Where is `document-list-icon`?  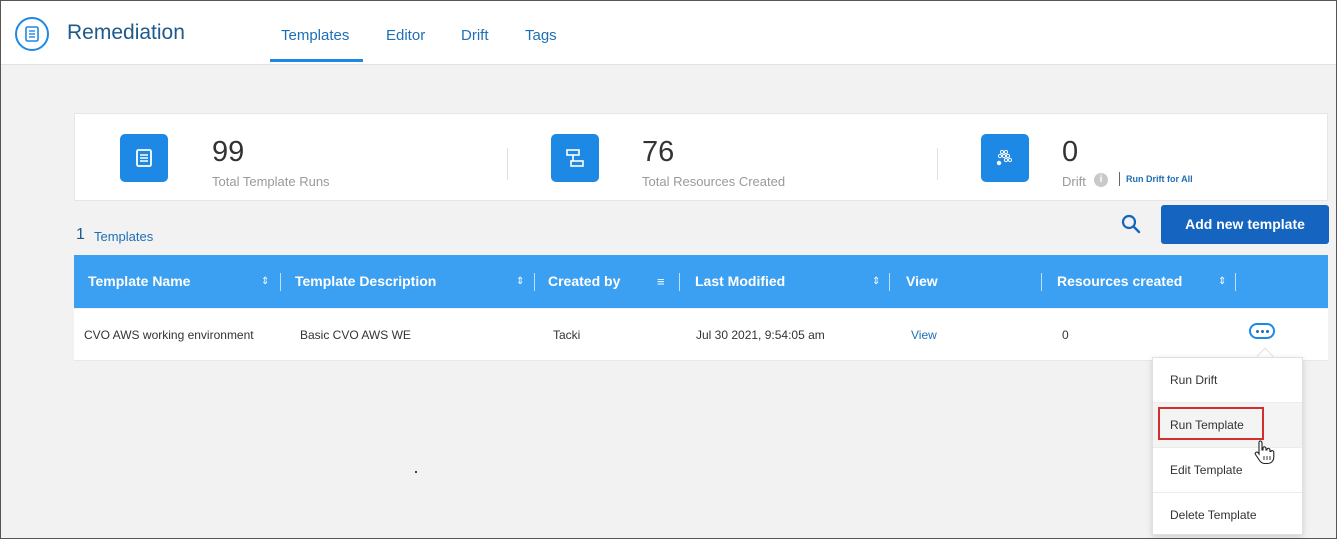
document-list-icon is located at coordinates (32, 34).